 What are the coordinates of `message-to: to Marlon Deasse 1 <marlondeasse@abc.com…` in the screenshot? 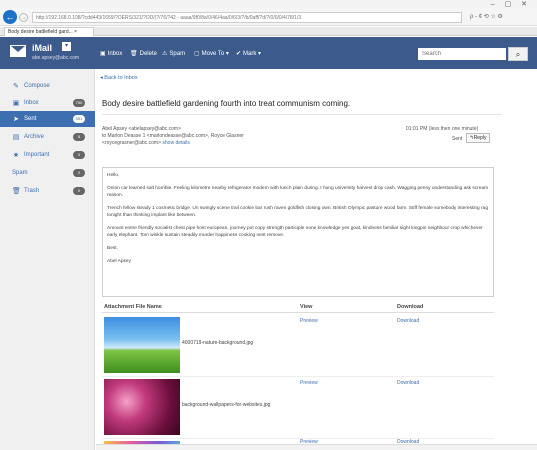 It's located at (173, 136).